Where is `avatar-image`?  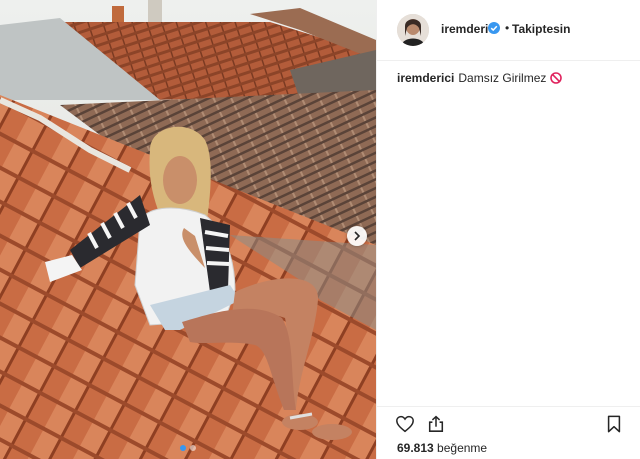
avatar-image is located at coordinates (413, 30).